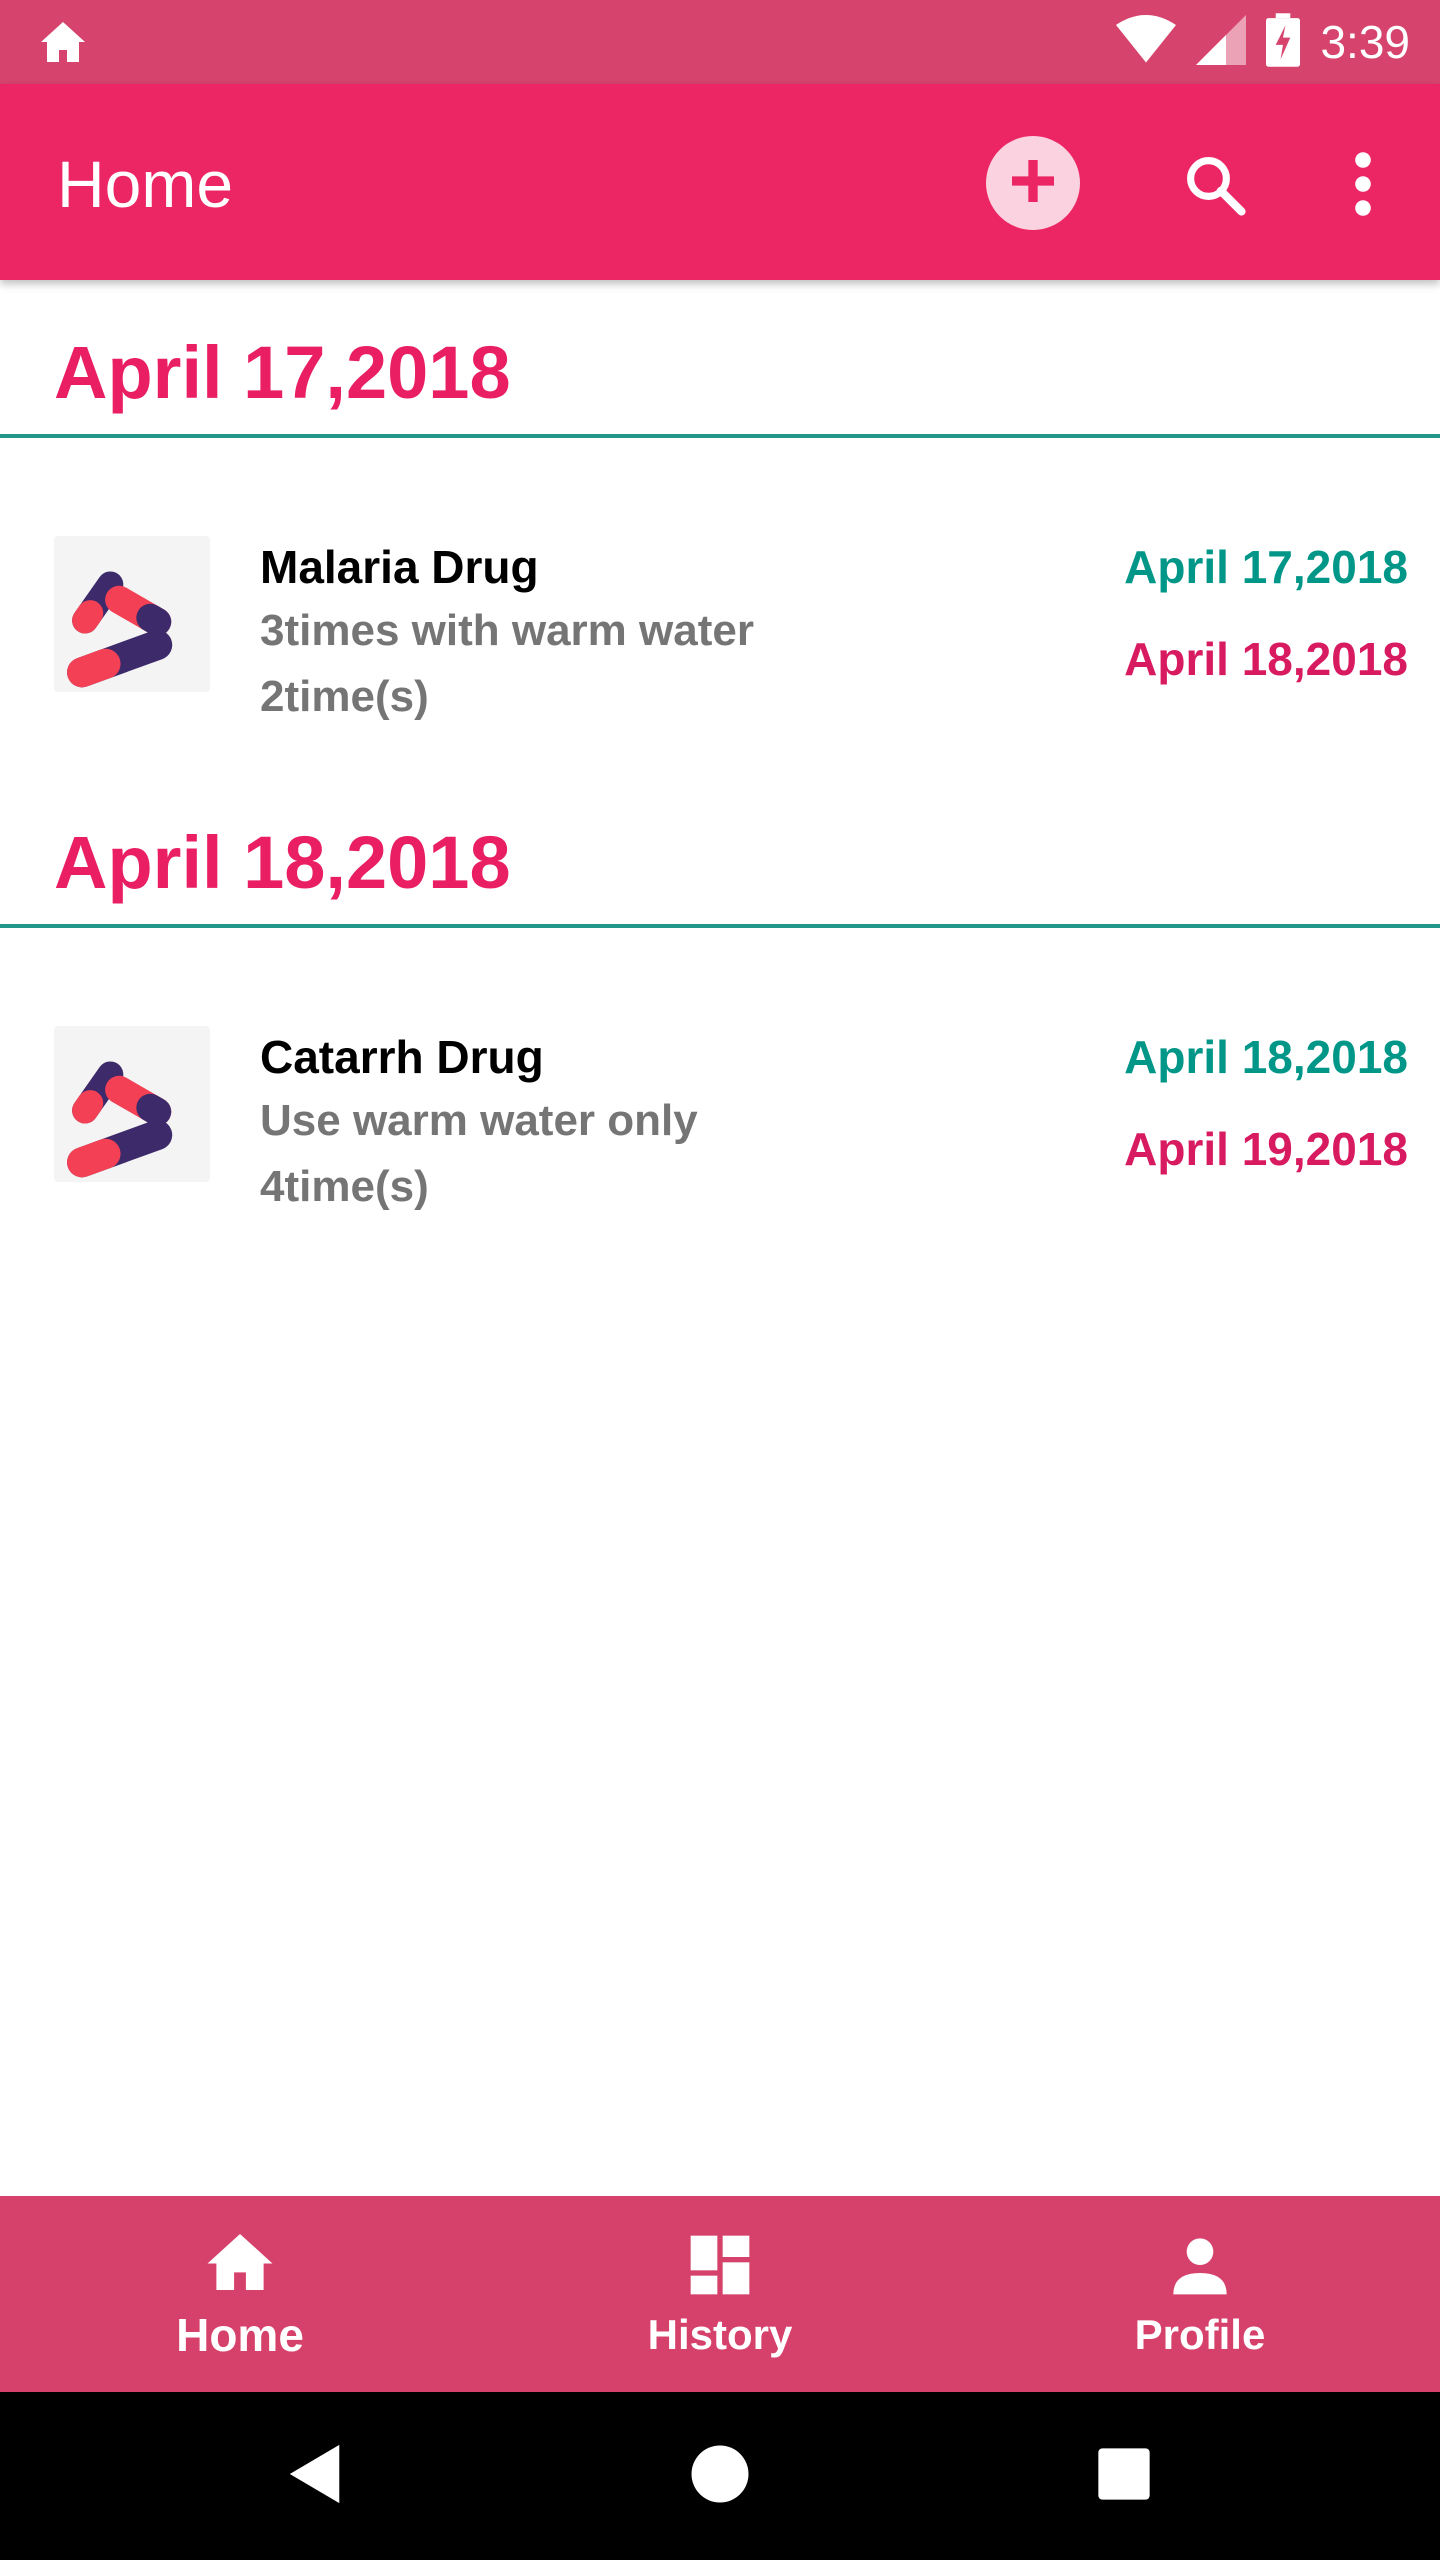  What do you see at coordinates (1266, 1057) in the screenshot?
I see `start-date: April 18,2018` at bounding box center [1266, 1057].